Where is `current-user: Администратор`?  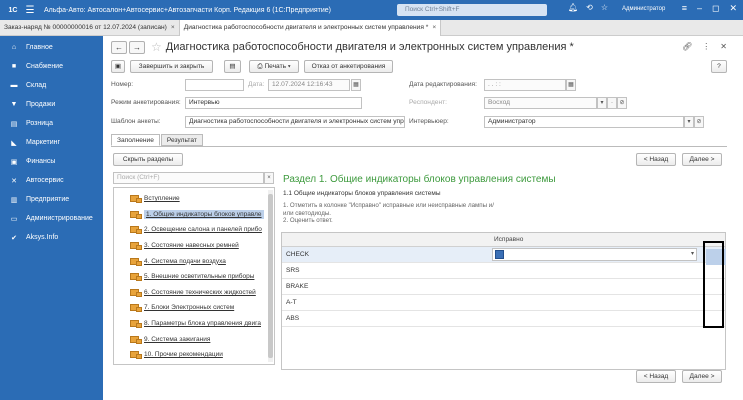
current-user: Администратор is located at coordinates (643, 9).